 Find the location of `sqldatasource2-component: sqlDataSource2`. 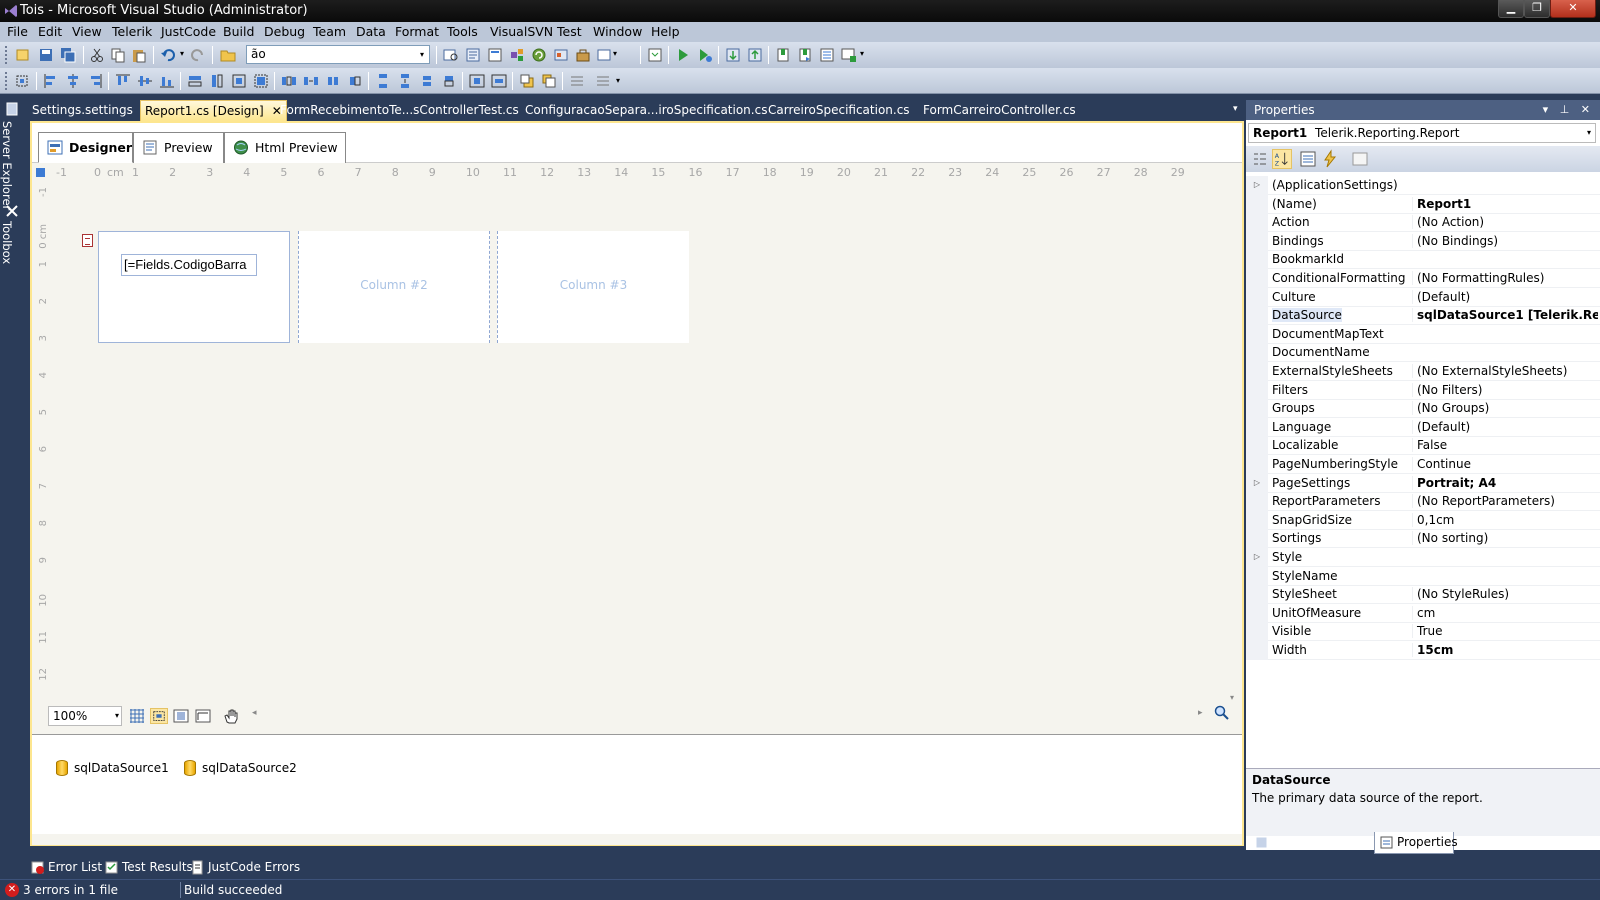

sqldatasource2-component: sqlDataSource2 is located at coordinates (240, 768).